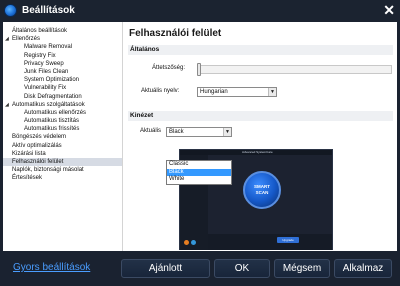  I want to click on sidebar-item-auto-scan: Automatikus ellenőrzés, so click(62, 113).